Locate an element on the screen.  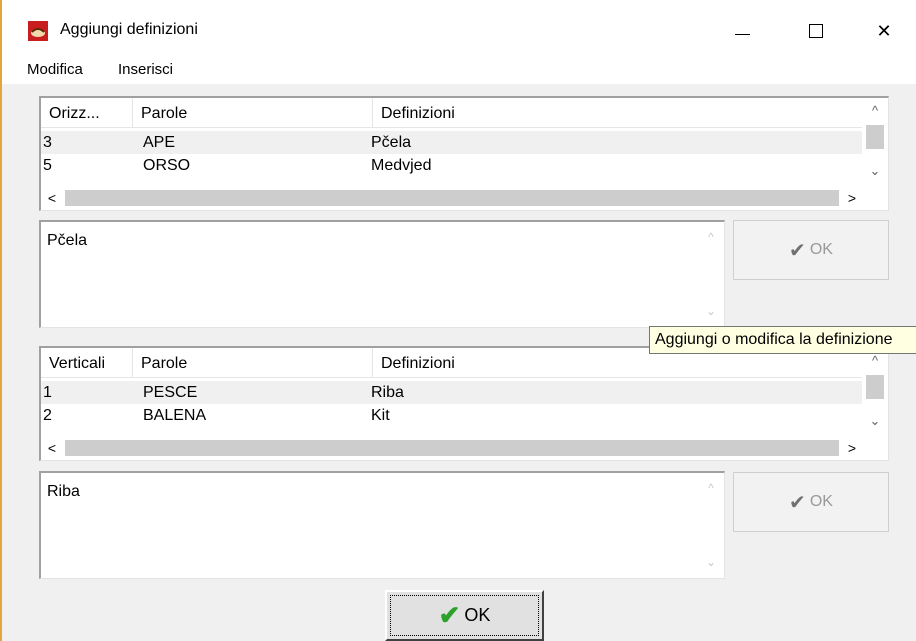
ok-button: ✔ OK is located at coordinates (464, 615).